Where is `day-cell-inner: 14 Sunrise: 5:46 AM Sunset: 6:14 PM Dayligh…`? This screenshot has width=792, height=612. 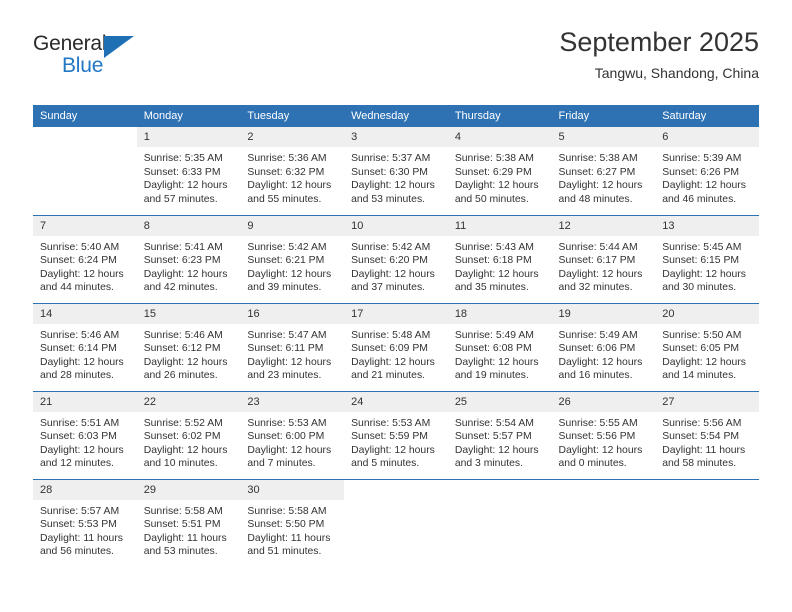
day-cell-inner: 14 Sunrise: 5:46 AM Sunset: 6:14 PM Dayligh… is located at coordinates (85, 347).